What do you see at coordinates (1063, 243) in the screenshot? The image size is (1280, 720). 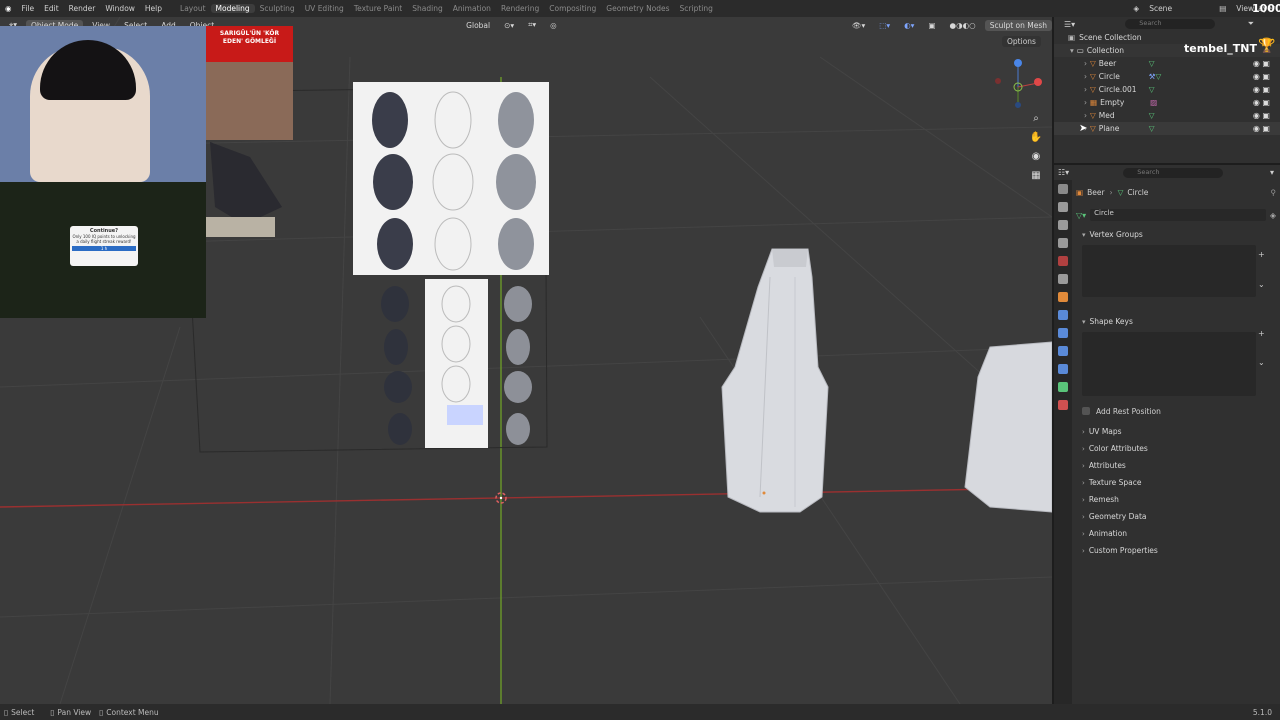 I see `view-layer-tab-icon` at bounding box center [1063, 243].